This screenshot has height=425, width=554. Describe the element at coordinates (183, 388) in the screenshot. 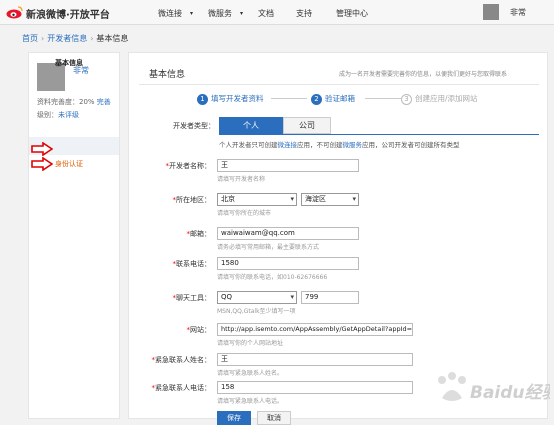

I see `field-label: 紧急联系人电话：` at that location.